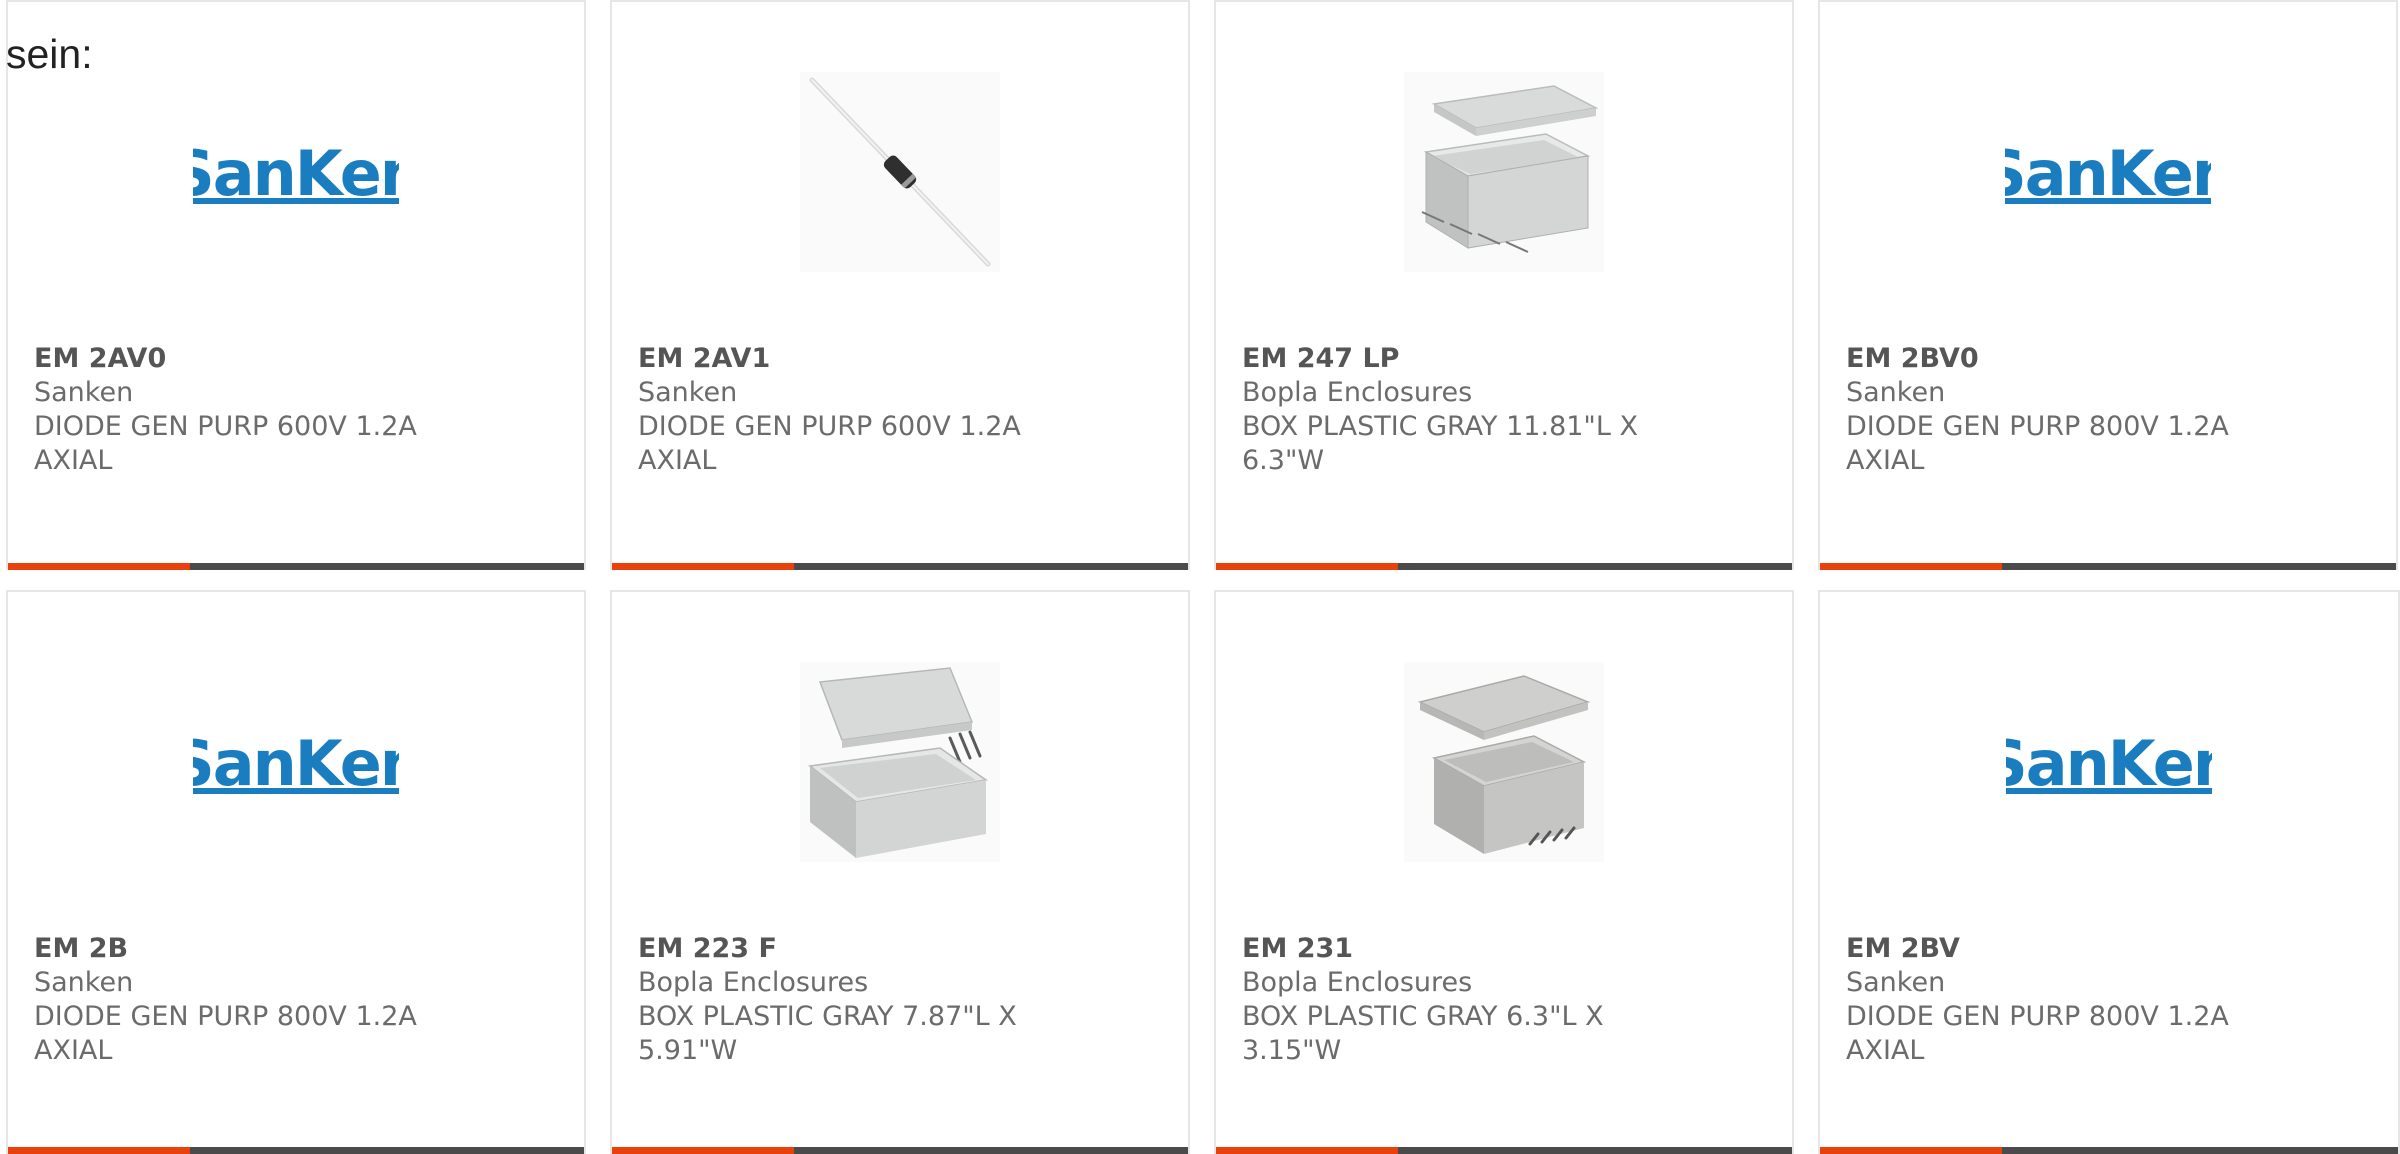 This screenshot has height=1154, width=2400. Describe the element at coordinates (848, 949) in the screenshot. I see `part-number: EM 223 F` at that location.